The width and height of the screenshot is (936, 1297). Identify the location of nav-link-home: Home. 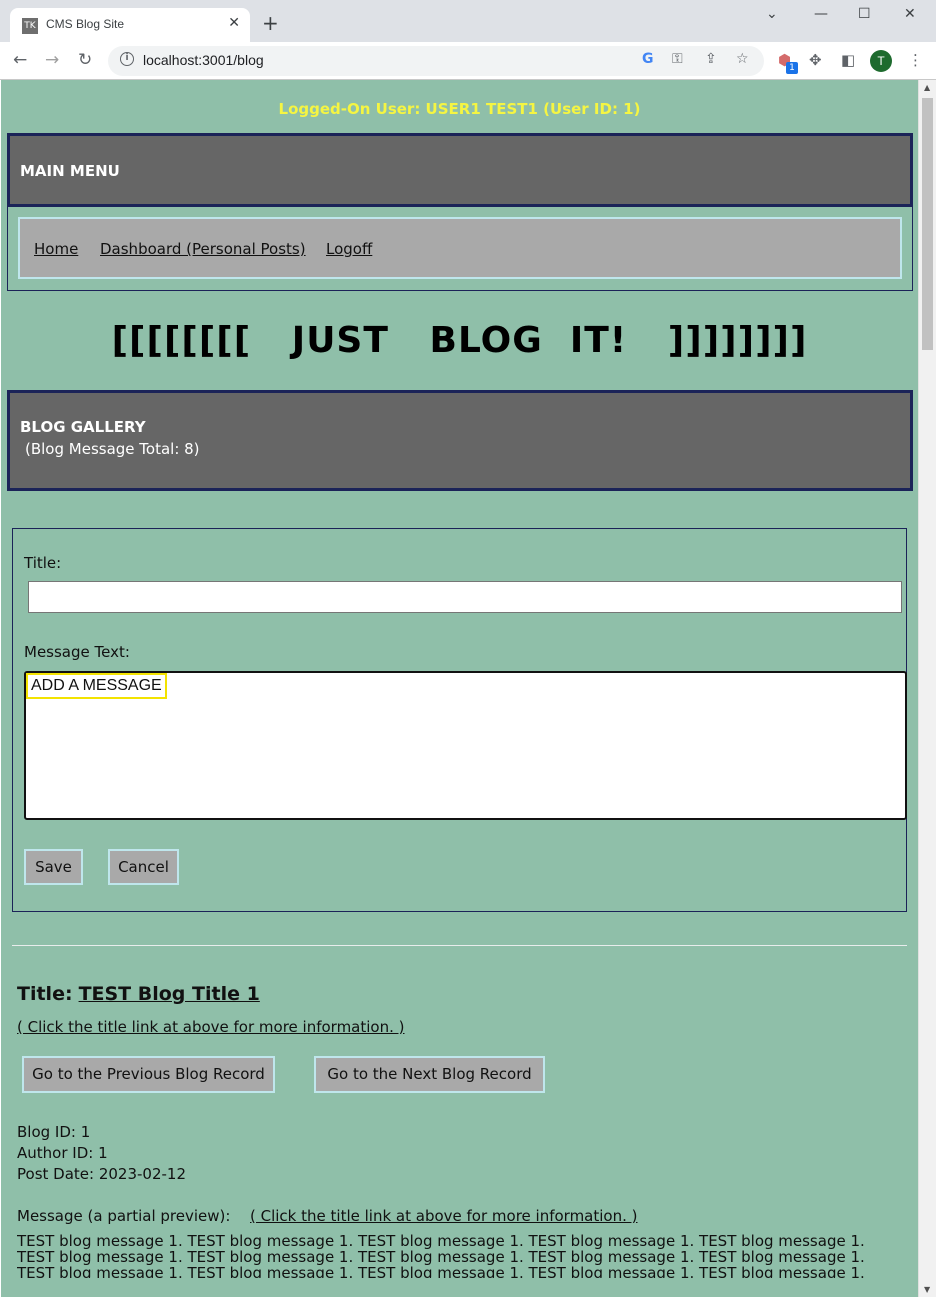
(56, 249).